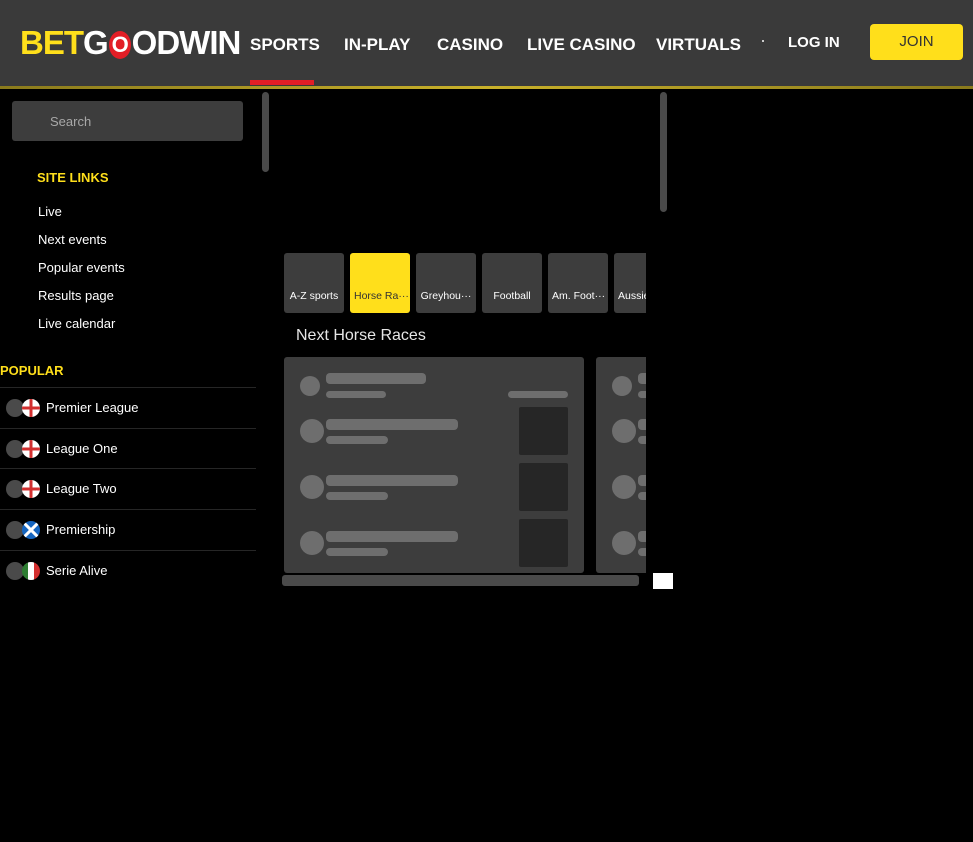 This screenshot has height=842, width=973. I want to click on popular-item-label: Premier League, so click(92, 407).